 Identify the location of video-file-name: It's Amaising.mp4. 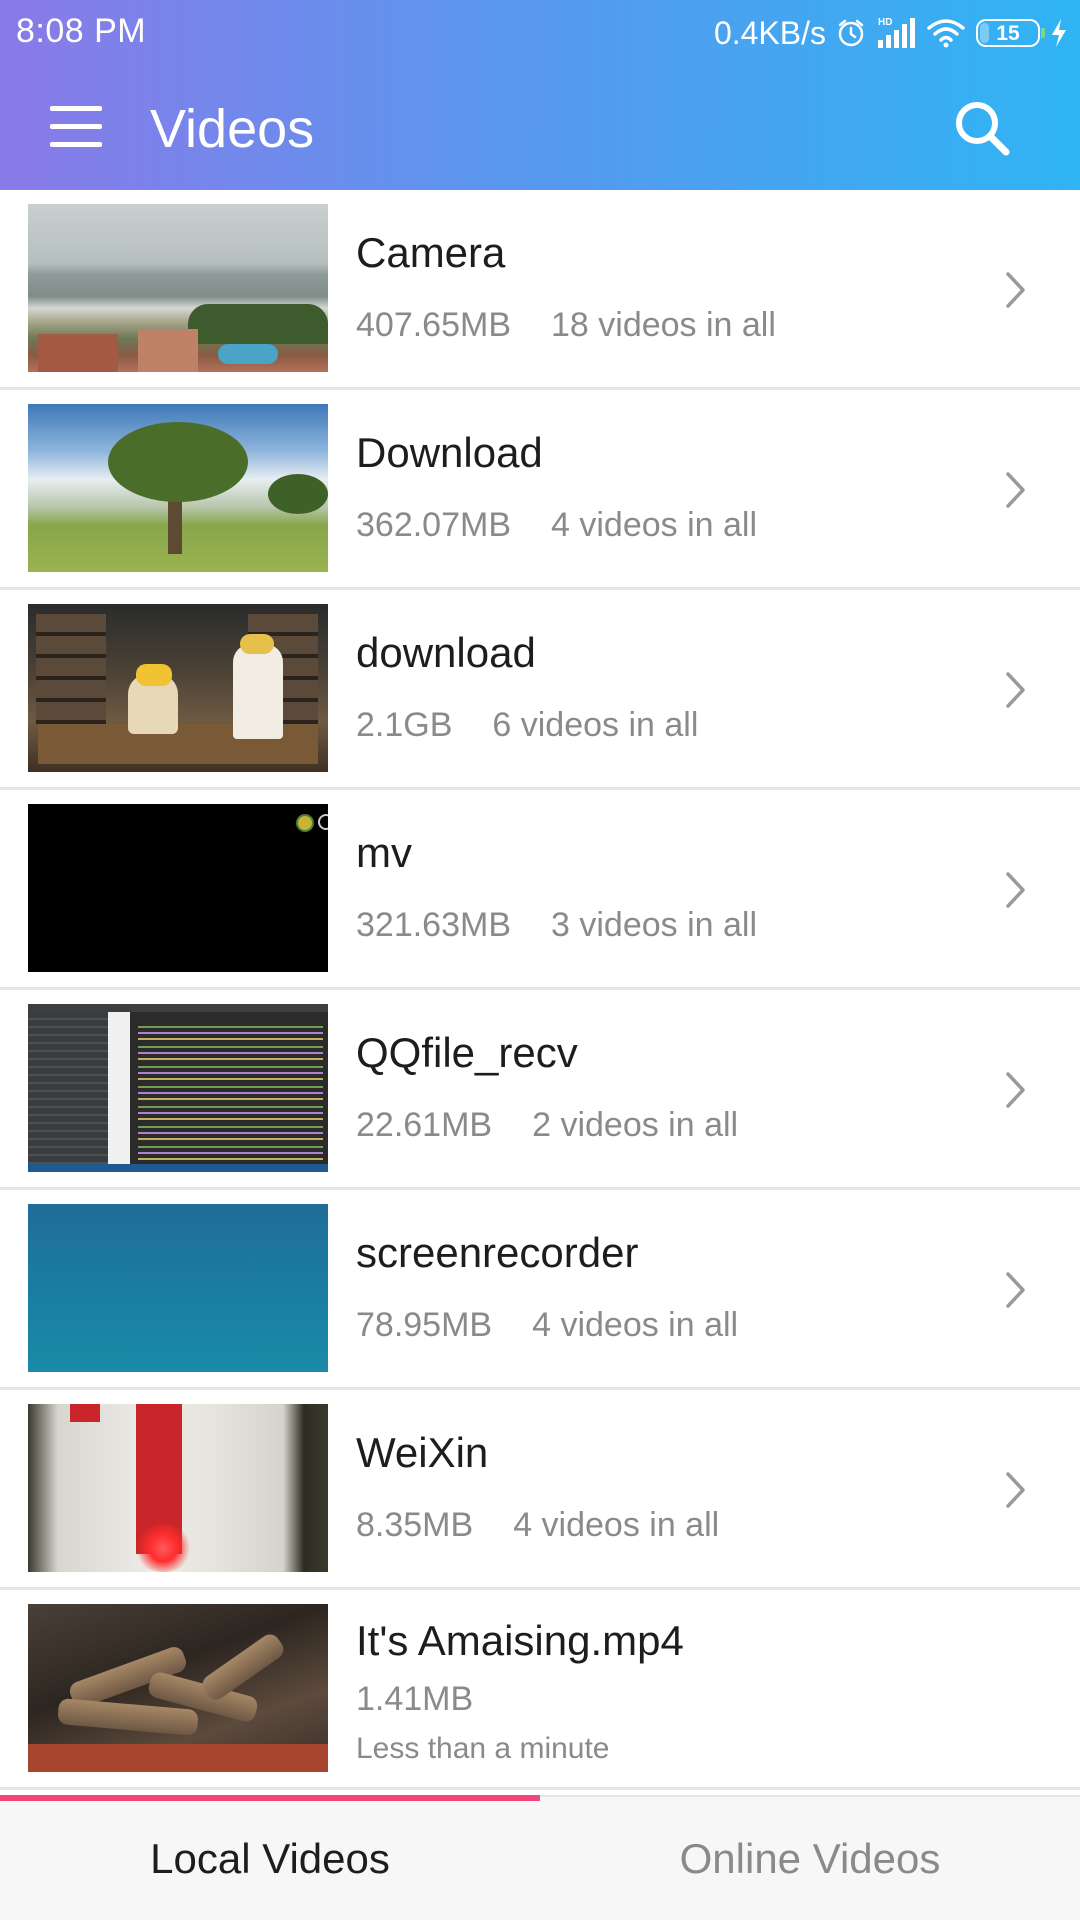
(520, 1640).